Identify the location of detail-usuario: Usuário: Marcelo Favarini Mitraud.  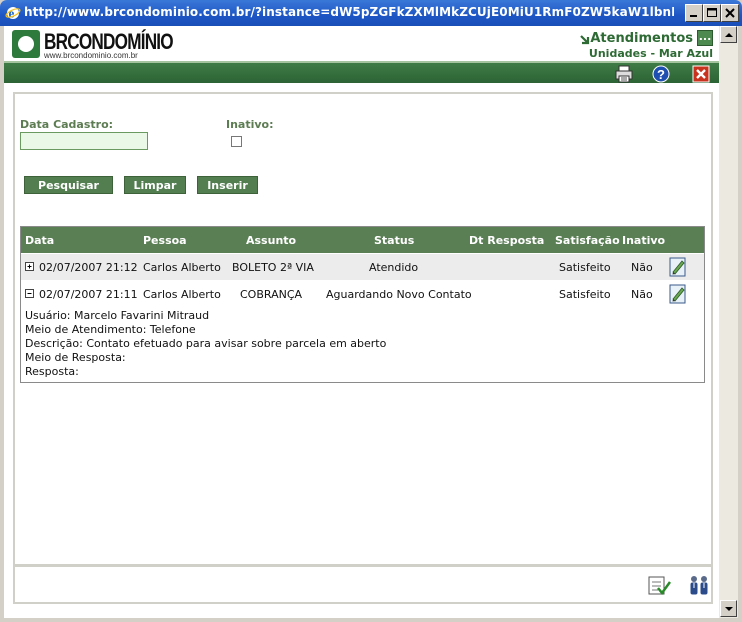
(117, 315).